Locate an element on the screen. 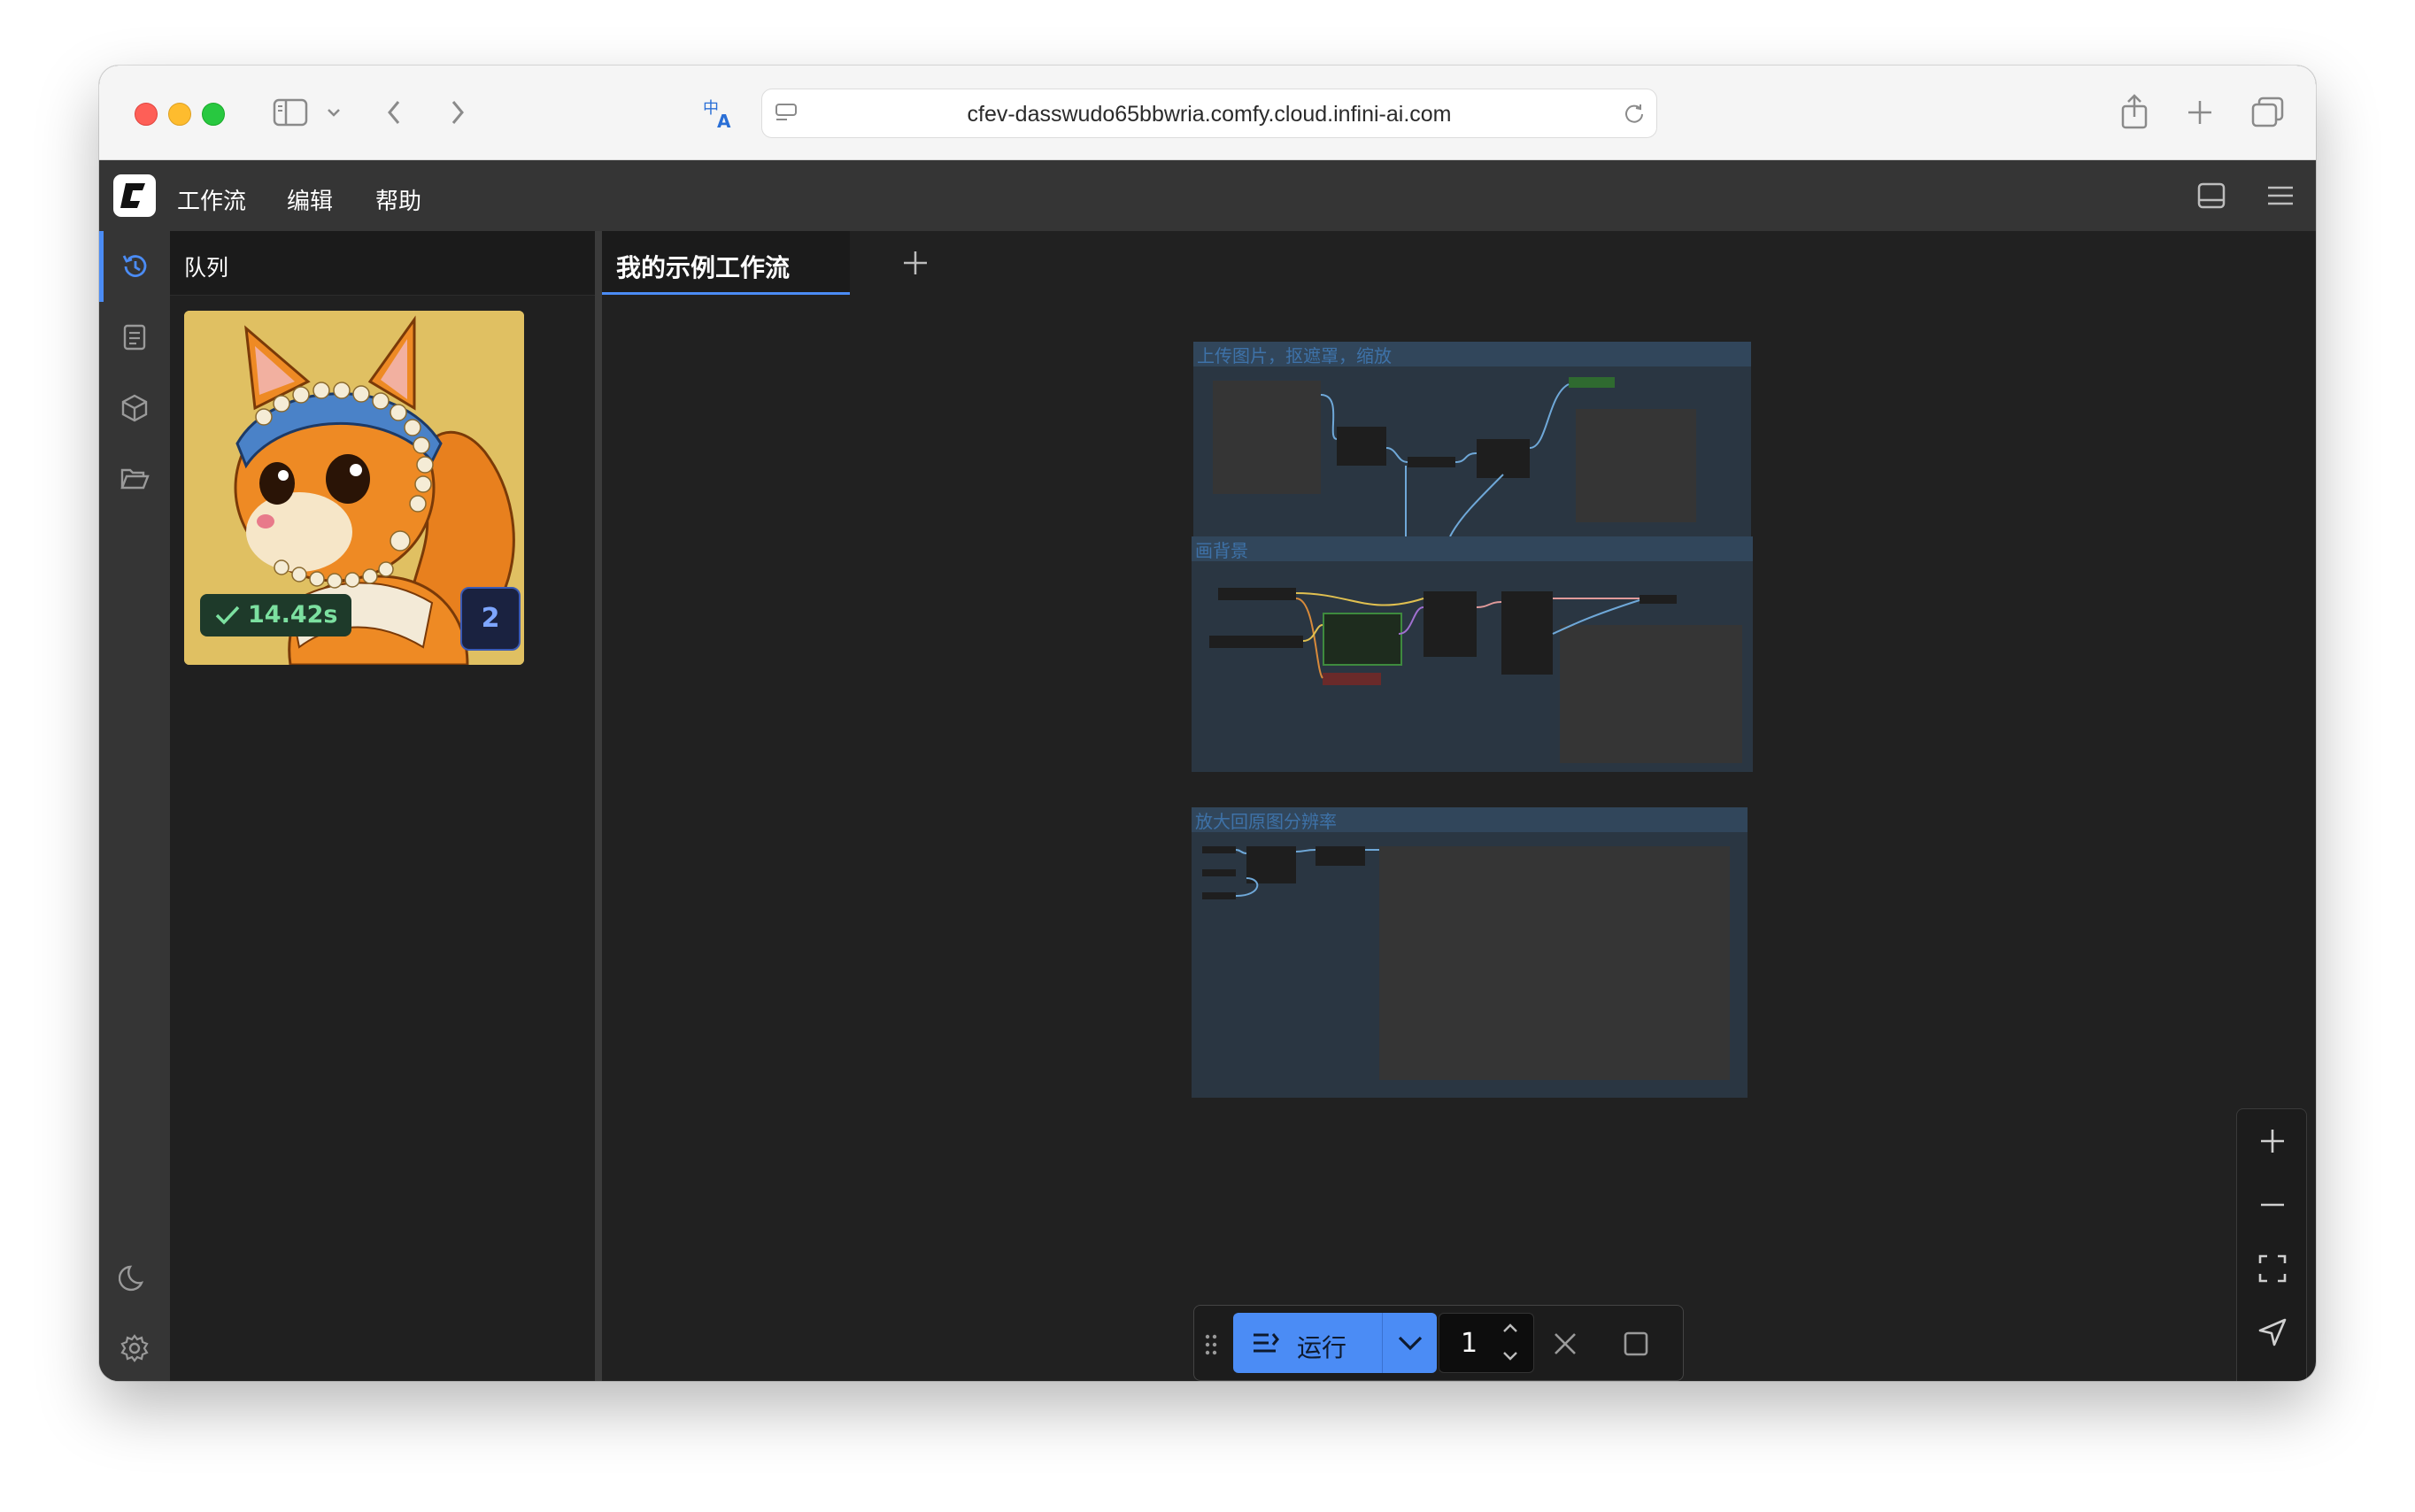 This screenshot has width=2415, height=1512. batch-count-stepper: 1 is located at coordinates (1486, 1343).